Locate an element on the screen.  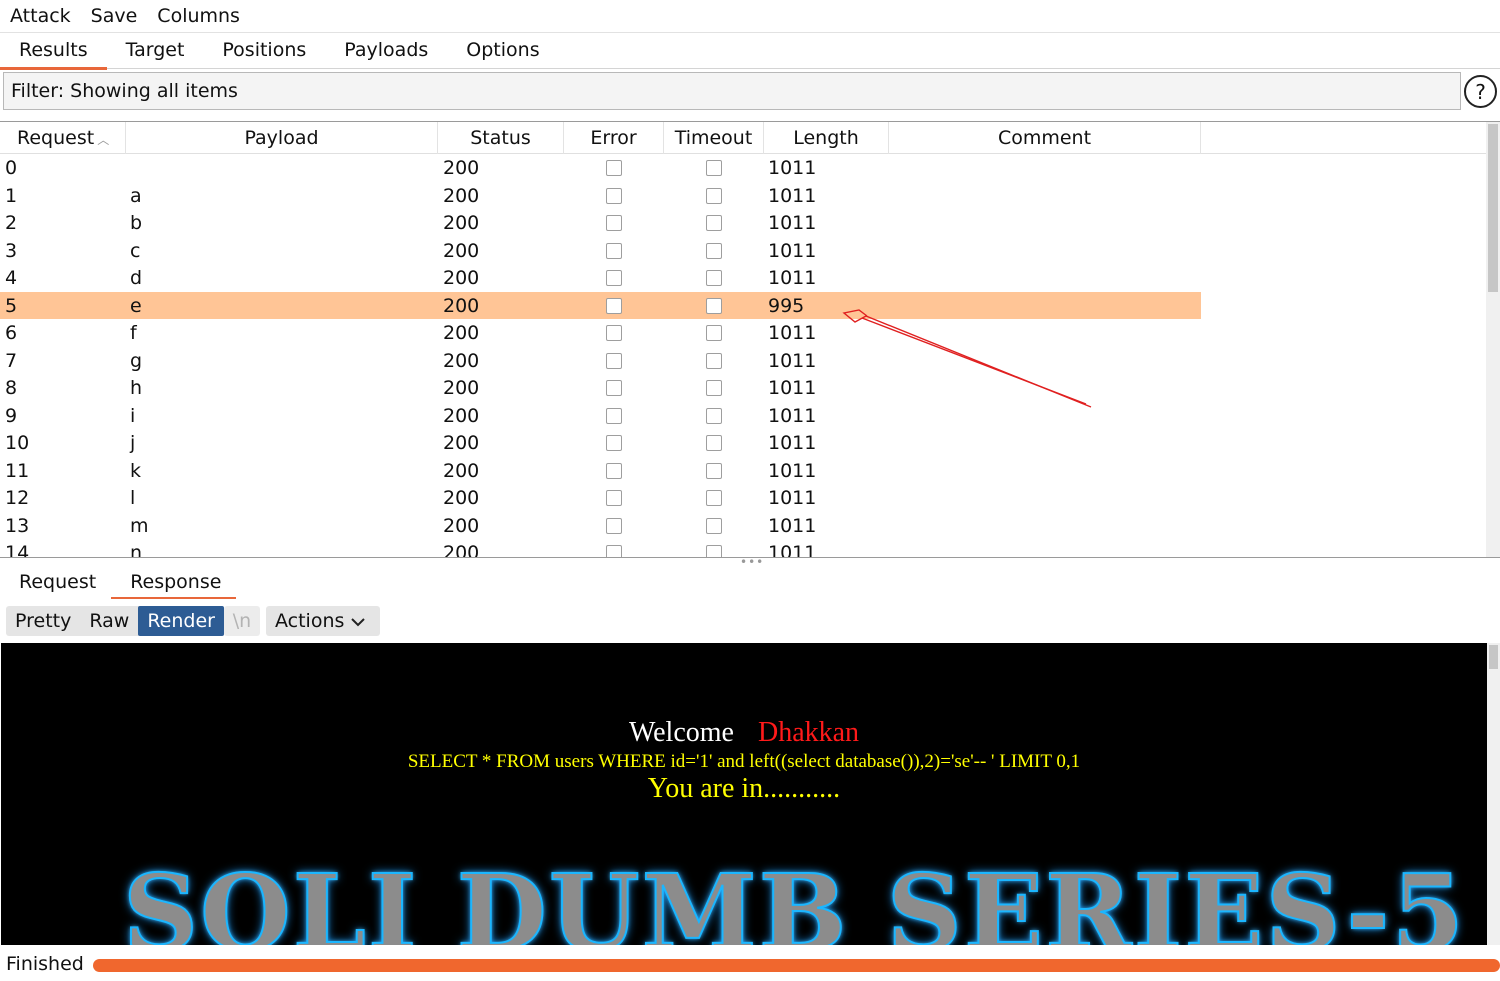
cell-request: 1 is located at coordinates (11, 195).